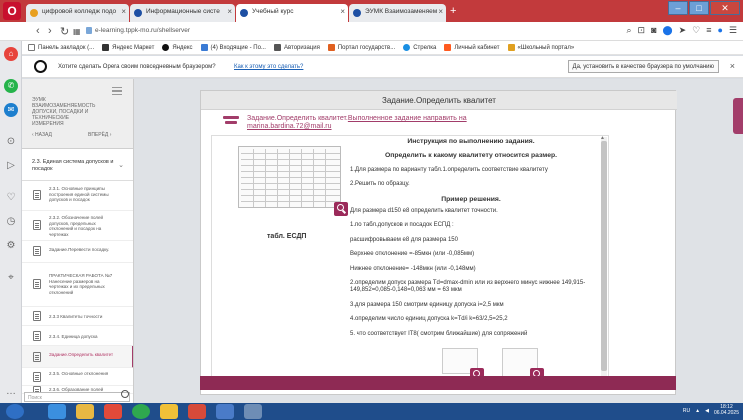 The height and width of the screenshot is (420, 743). What do you see at coordinates (12, 11) in the screenshot?
I see `opera-logo-icon: O` at bounding box center [12, 11].